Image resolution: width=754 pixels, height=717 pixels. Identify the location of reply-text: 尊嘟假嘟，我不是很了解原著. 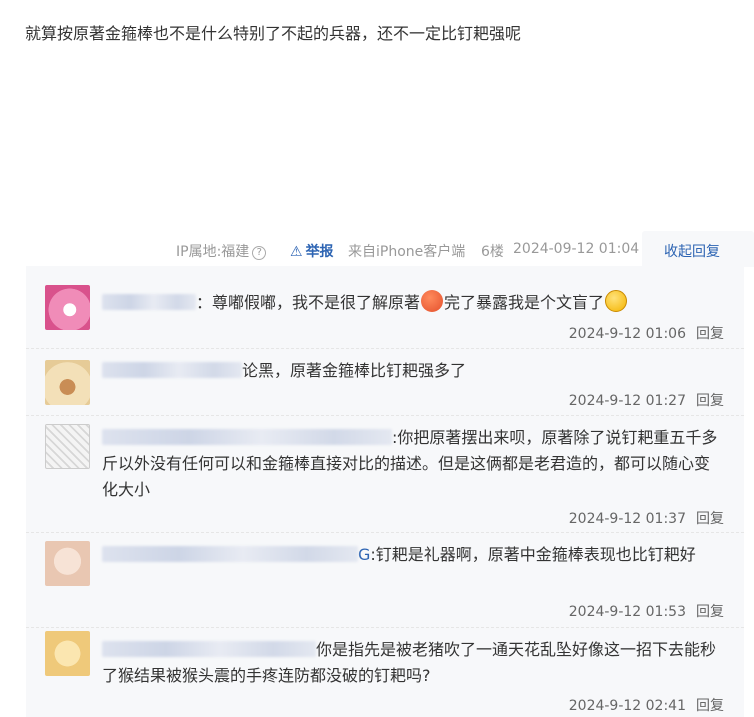
(316, 302).